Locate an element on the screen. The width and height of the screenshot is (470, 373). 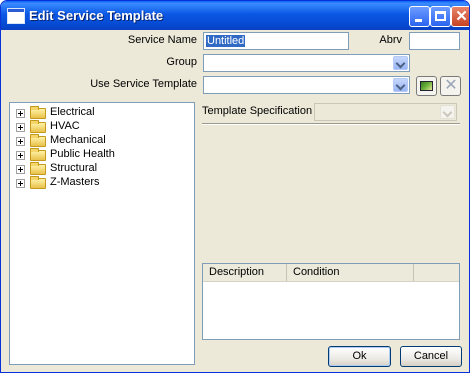
service-name-value: Untitled is located at coordinates (226, 41).